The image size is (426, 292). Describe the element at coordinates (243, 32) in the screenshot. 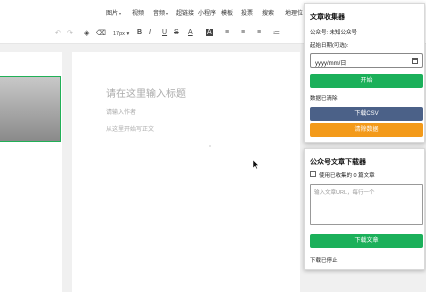

I see `align-center-button: ≡` at that location.